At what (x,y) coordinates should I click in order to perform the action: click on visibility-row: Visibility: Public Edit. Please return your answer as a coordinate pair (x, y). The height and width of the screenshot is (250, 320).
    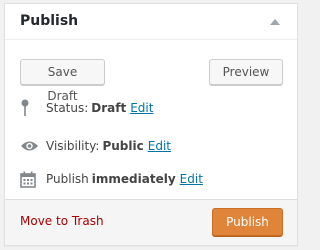
    Looking at the image, I should click on (95, 146).